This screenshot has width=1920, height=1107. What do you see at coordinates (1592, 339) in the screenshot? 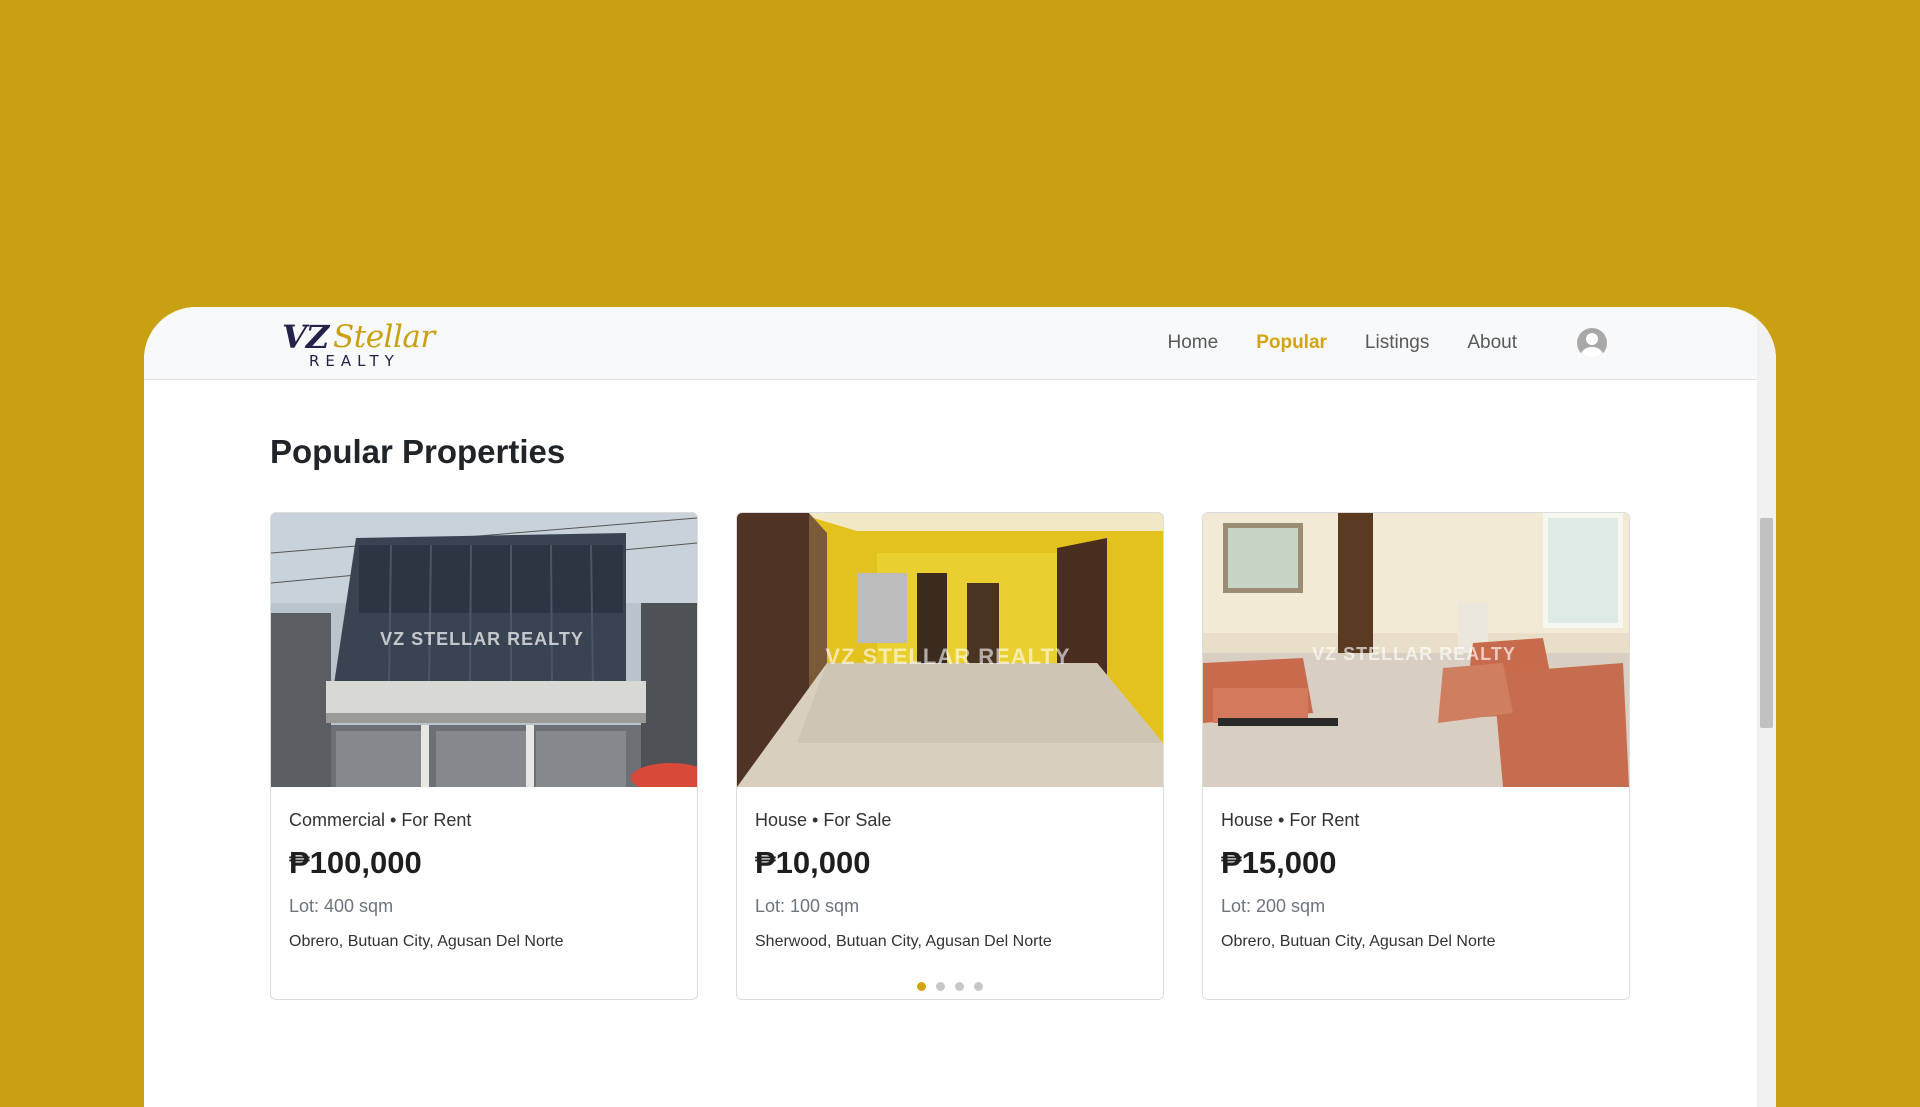
I see `avatar-head-shape` at bounding box center [1592, 339].